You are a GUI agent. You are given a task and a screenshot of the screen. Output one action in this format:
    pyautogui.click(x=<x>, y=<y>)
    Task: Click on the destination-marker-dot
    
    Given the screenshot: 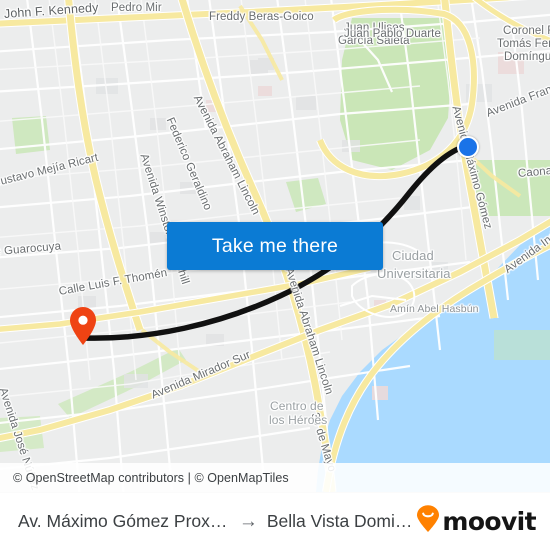 What is the action you would take?
    pyautogui.click(x=468, y=147)
    